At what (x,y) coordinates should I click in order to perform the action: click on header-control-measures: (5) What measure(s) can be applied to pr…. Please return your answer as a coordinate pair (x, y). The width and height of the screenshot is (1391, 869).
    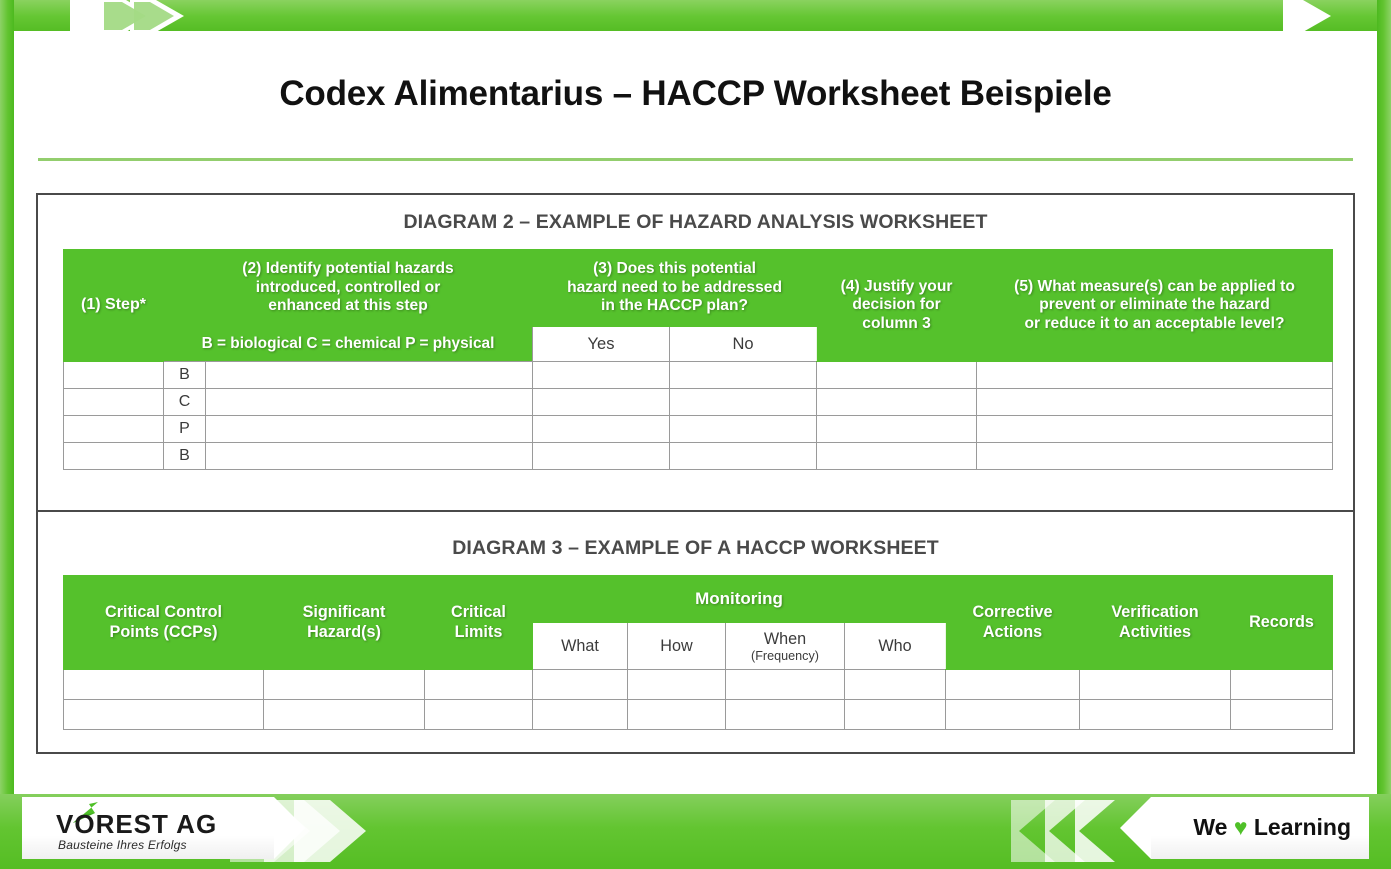
    Looking at the image, I should click on (1155, 305).